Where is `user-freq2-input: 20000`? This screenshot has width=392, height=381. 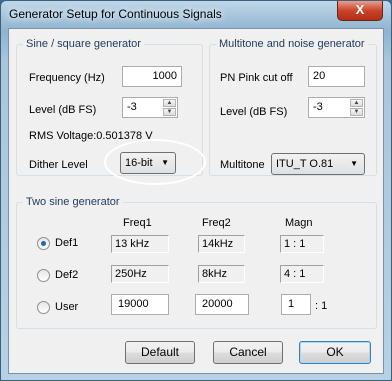
user-freq2-input: 20000 is located at coordinates (222, 304).